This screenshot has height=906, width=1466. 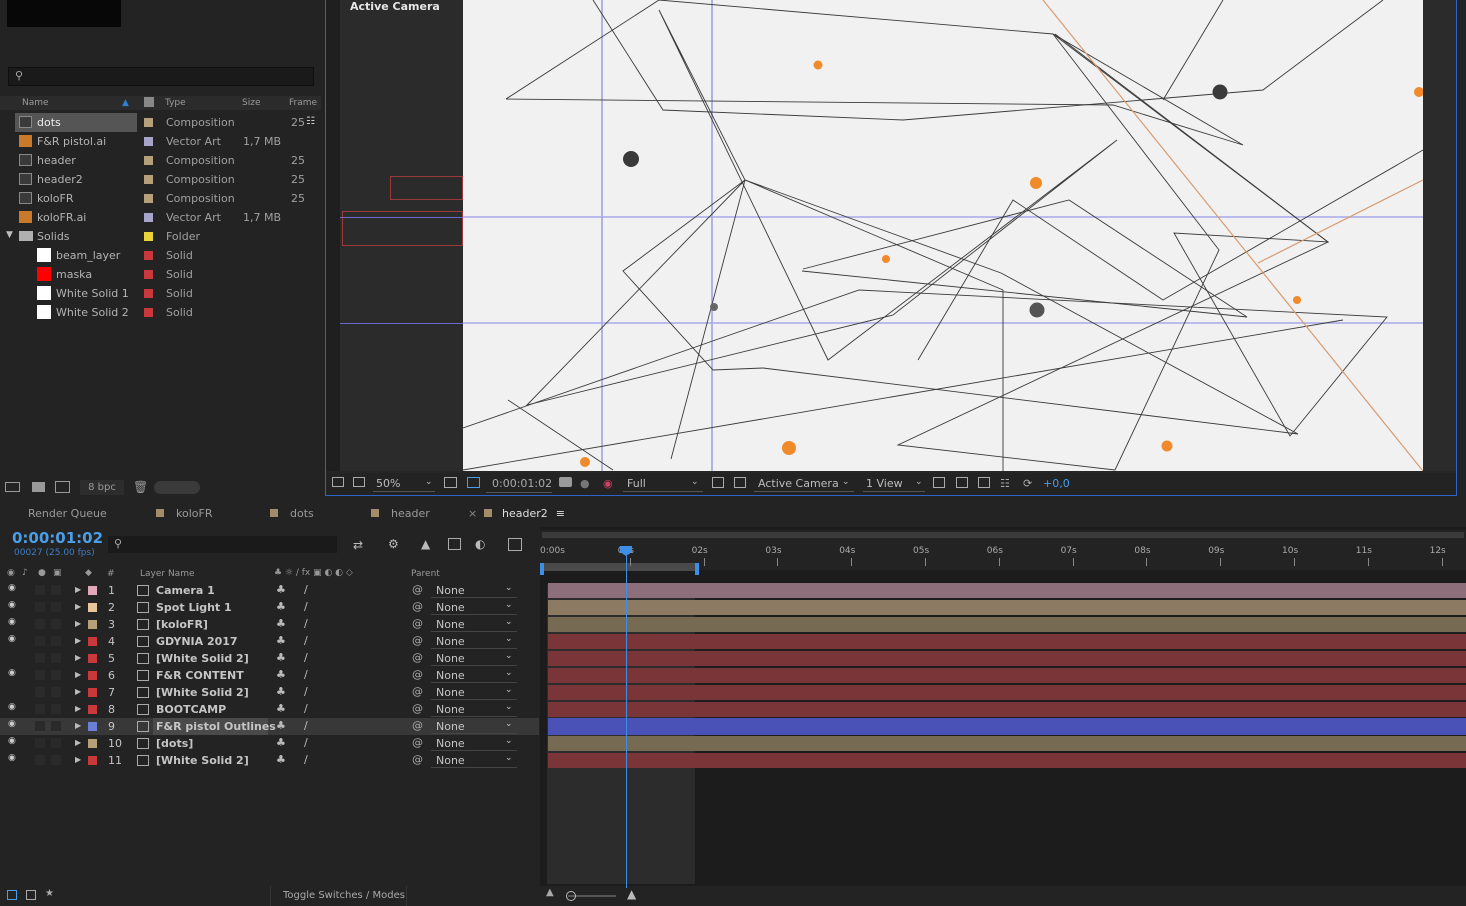 What do you see at coordinates (560, 513) in the screenshot?
I see `menu-icon: ≡` at bounding box center [560, 513].